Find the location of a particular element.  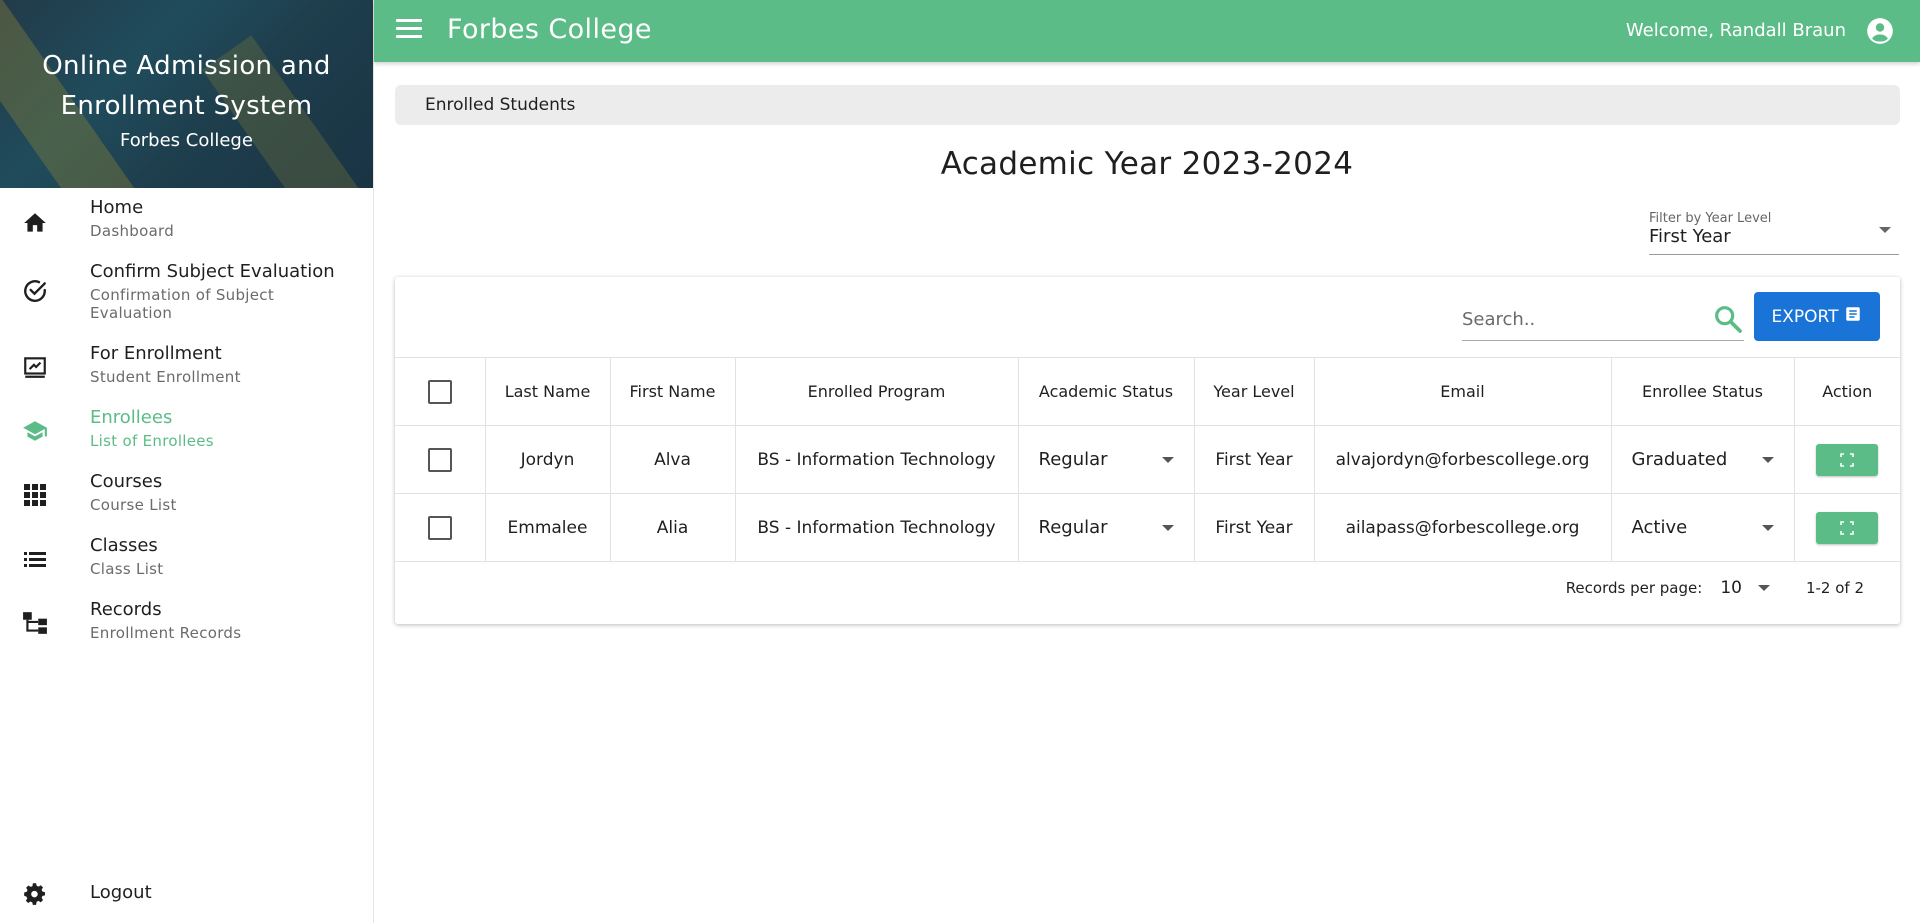

select-all-cell is located at coordinates (440, 391).